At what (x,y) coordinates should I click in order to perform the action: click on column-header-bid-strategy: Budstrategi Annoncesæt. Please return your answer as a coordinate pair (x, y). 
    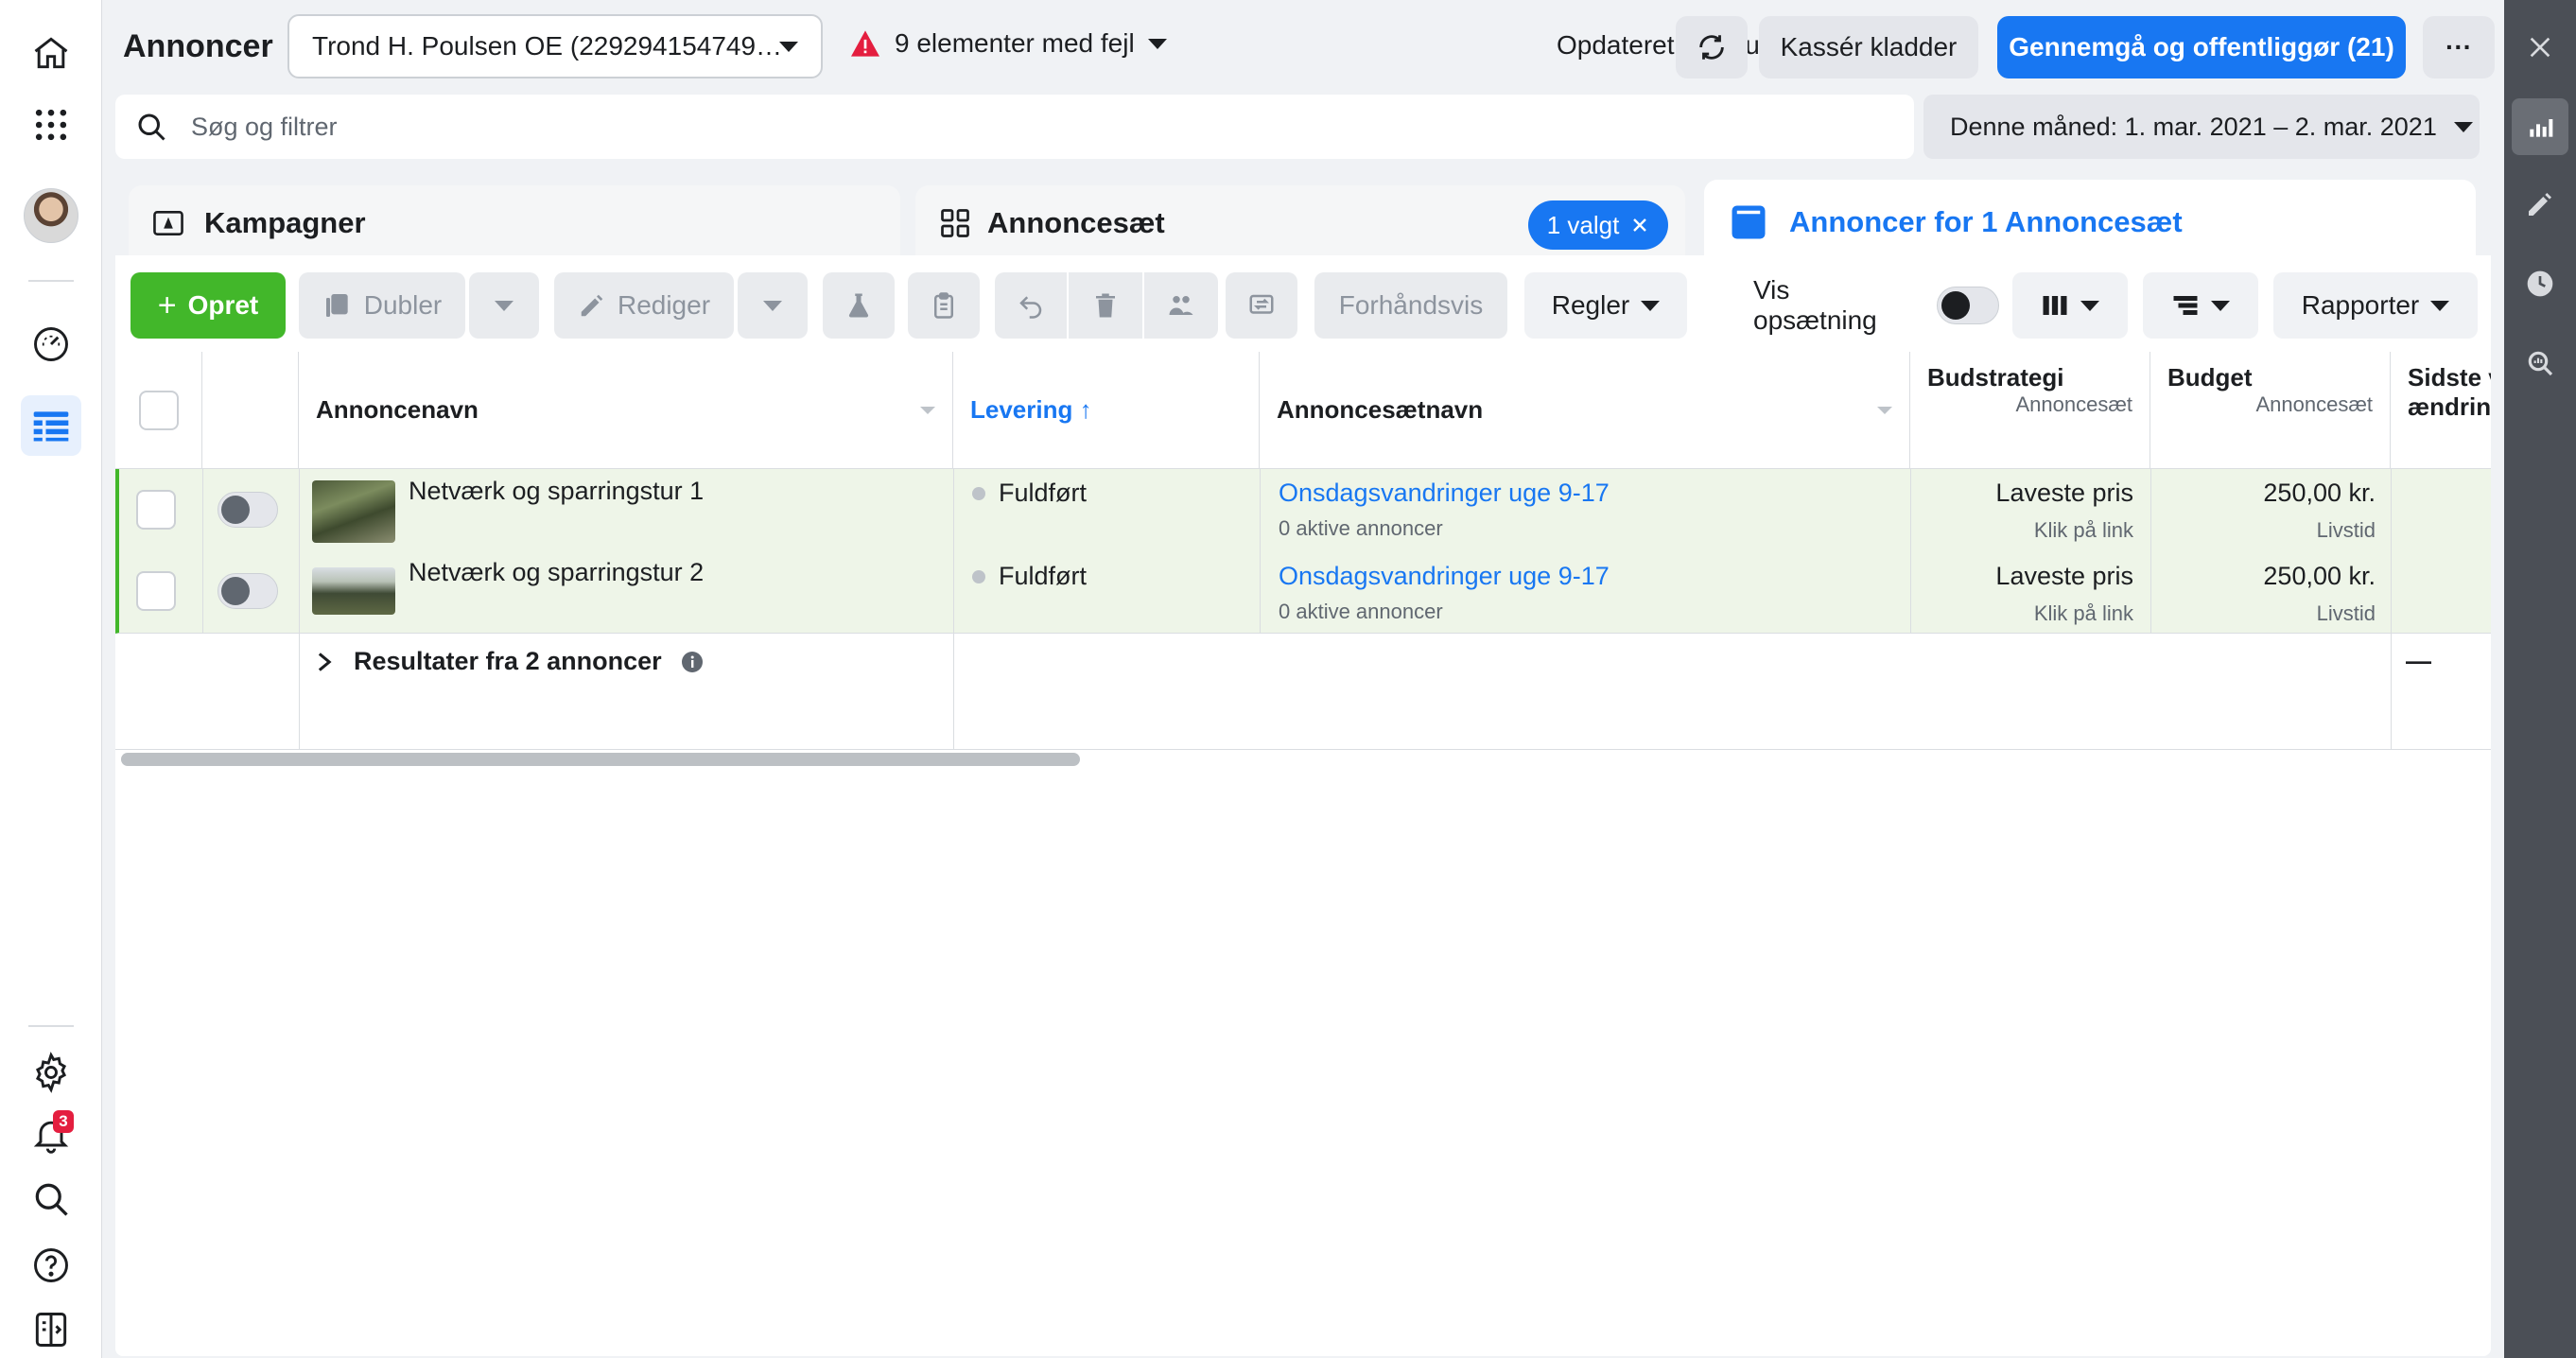
    Looking at the image, I should click on (2030, 411).